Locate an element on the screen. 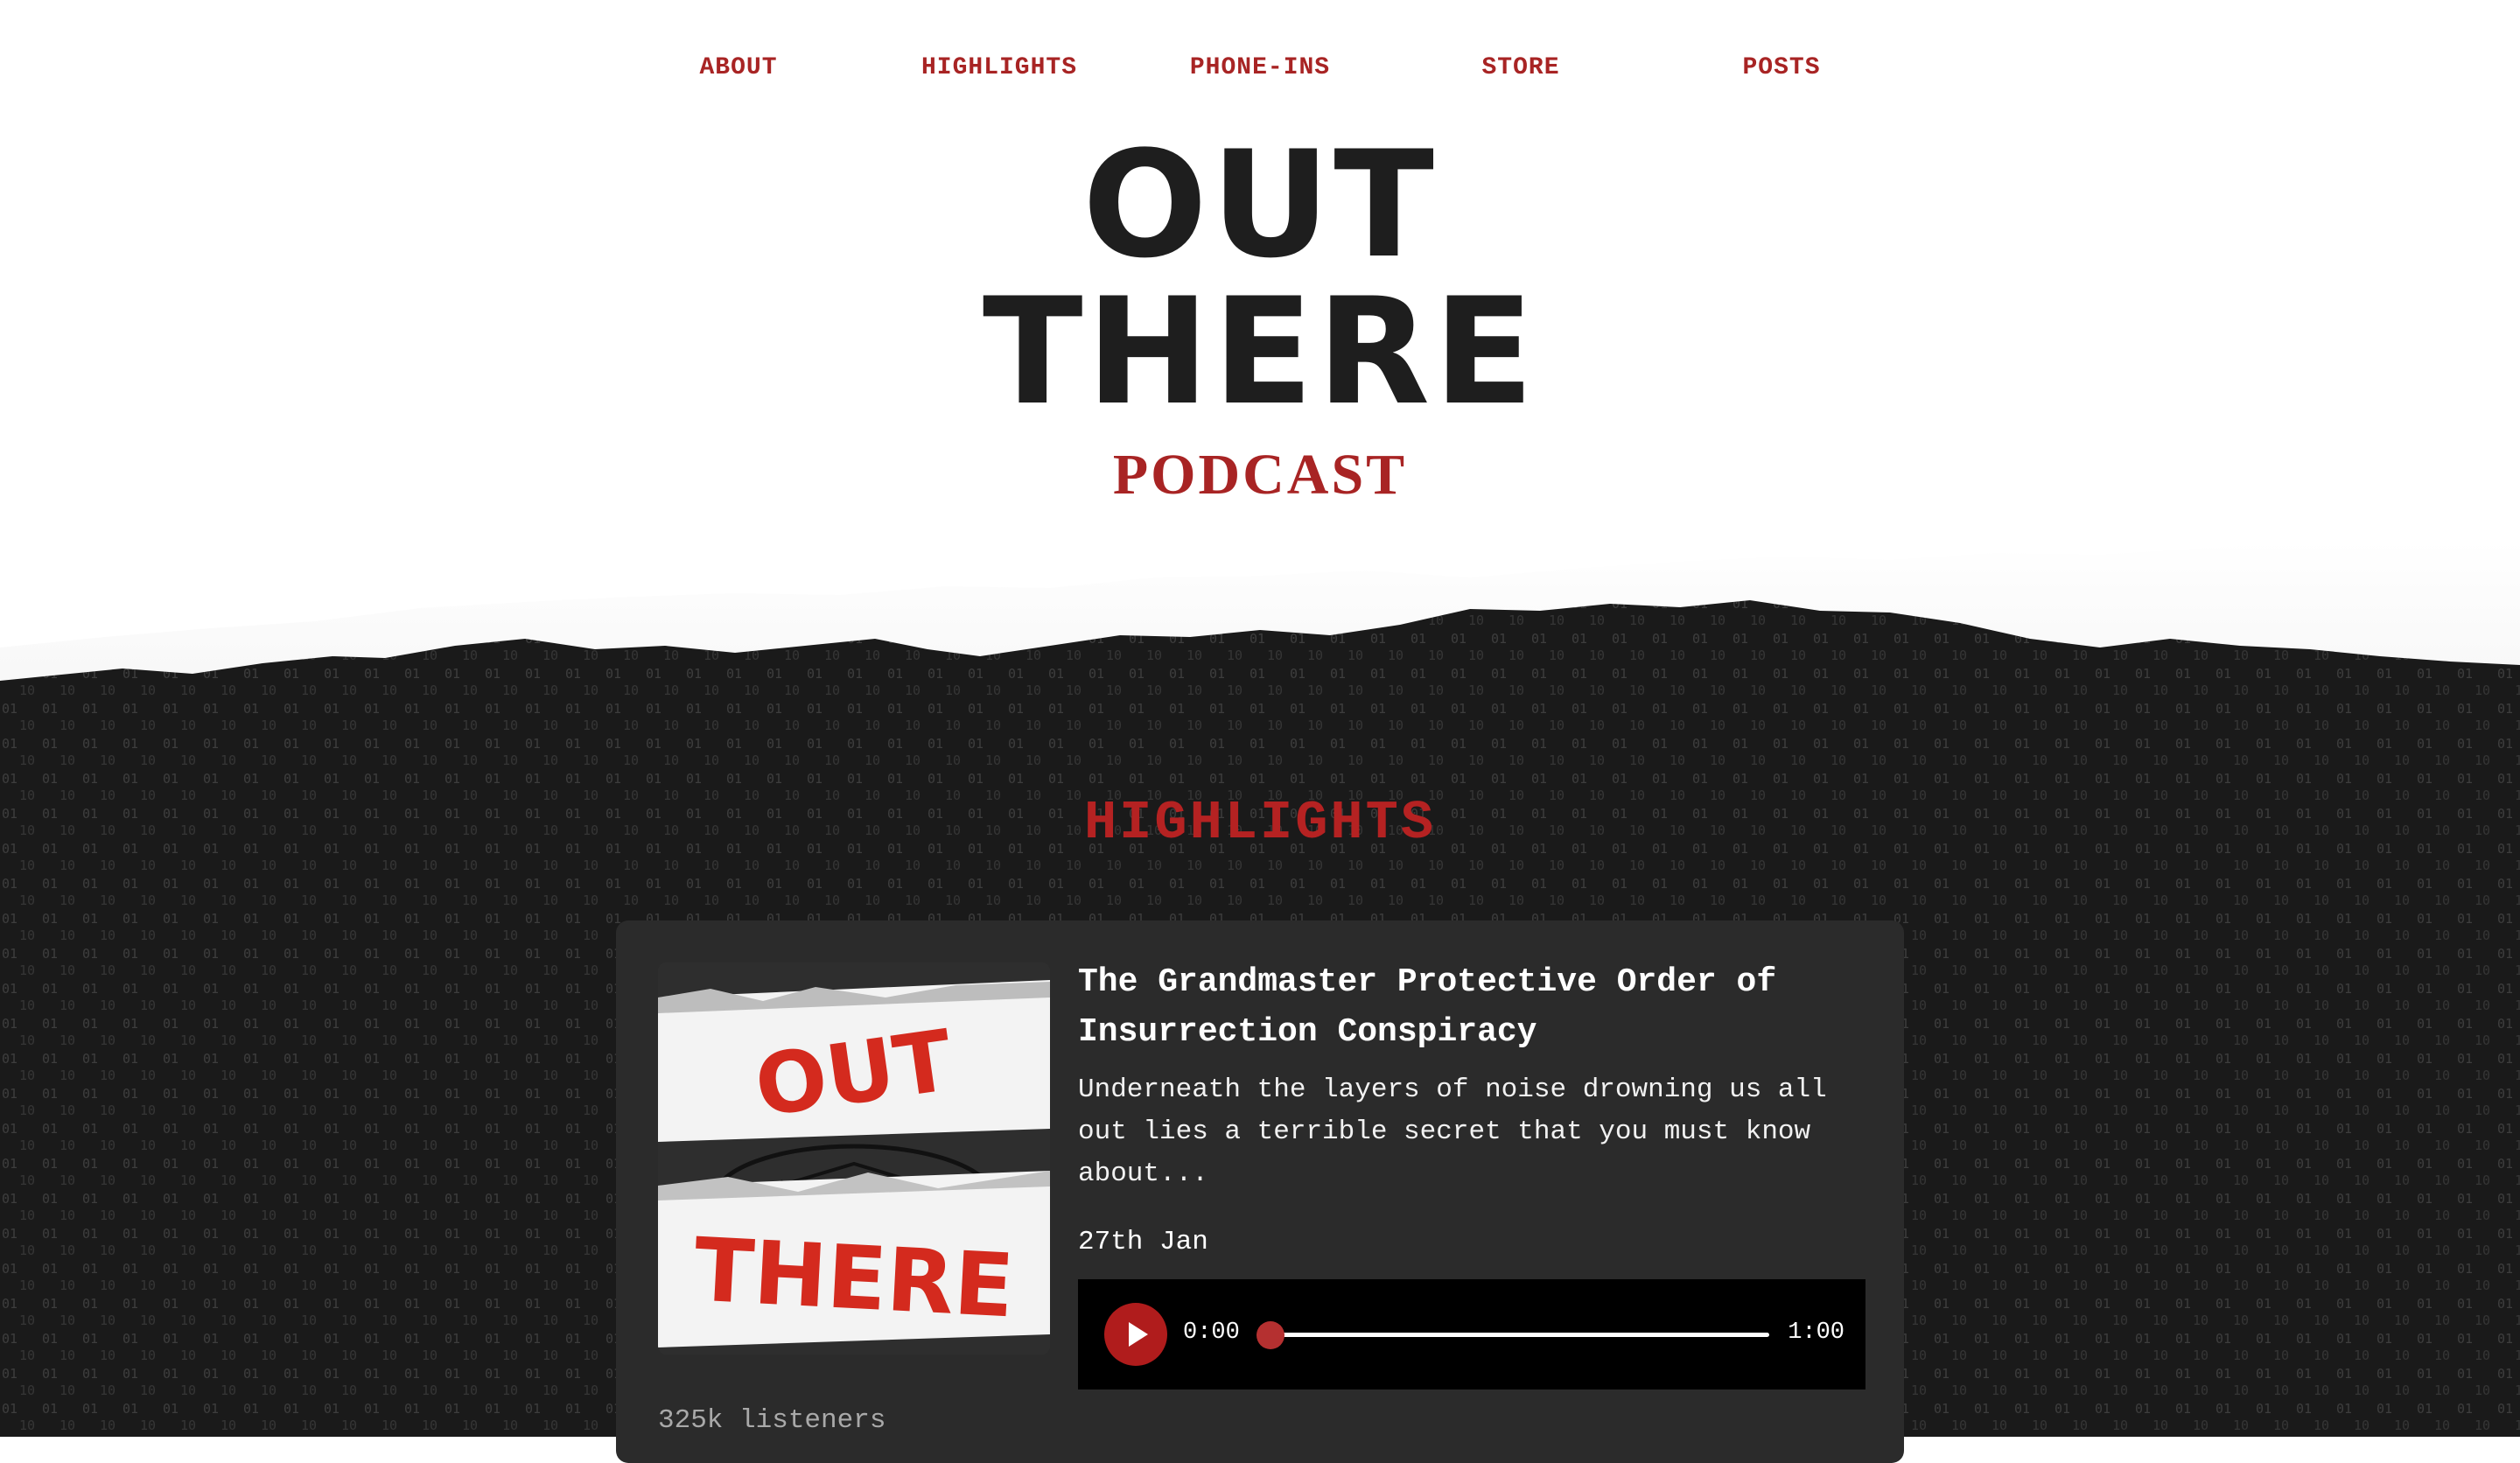 The height and width of the screenshot is (1463, 2520). nav-phone-ins: PHONE-INS is located at coordinates (1260, 67).